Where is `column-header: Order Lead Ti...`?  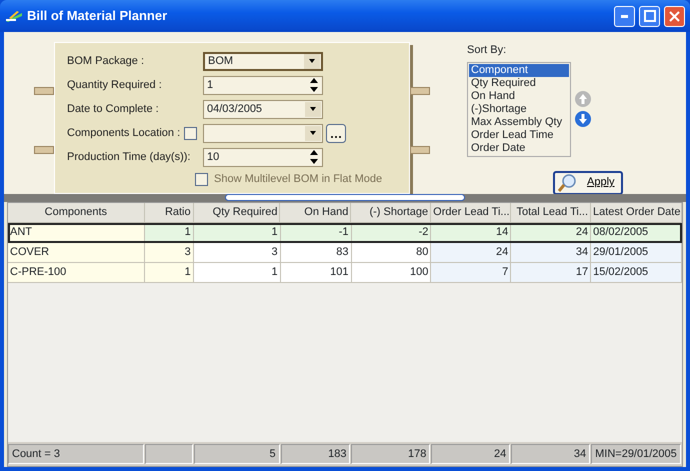
column-header: Order Lead Ti... is located at coordinates (471, 213).